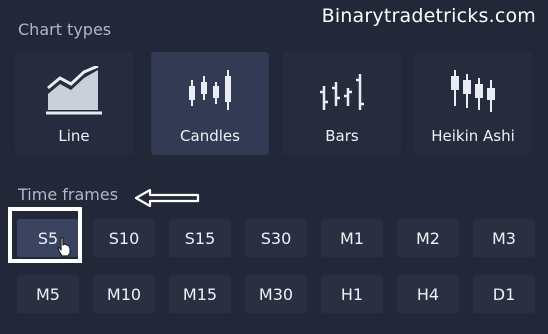 The width and height of the screenshot is (548, 334). Describe the element at coordinates (68, 194) in the screenshot. I see `time-frames-heading: Time frames` at that location.